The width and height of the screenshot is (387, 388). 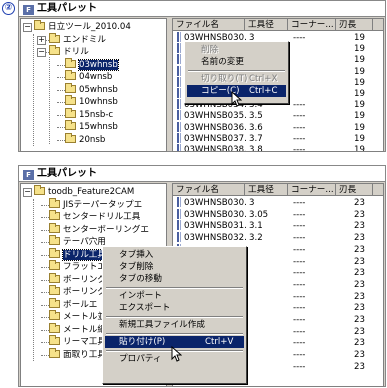 I want to click on table-row: 03WHNSB032... 3.2 ---- 23, so click(x=278, y=238).